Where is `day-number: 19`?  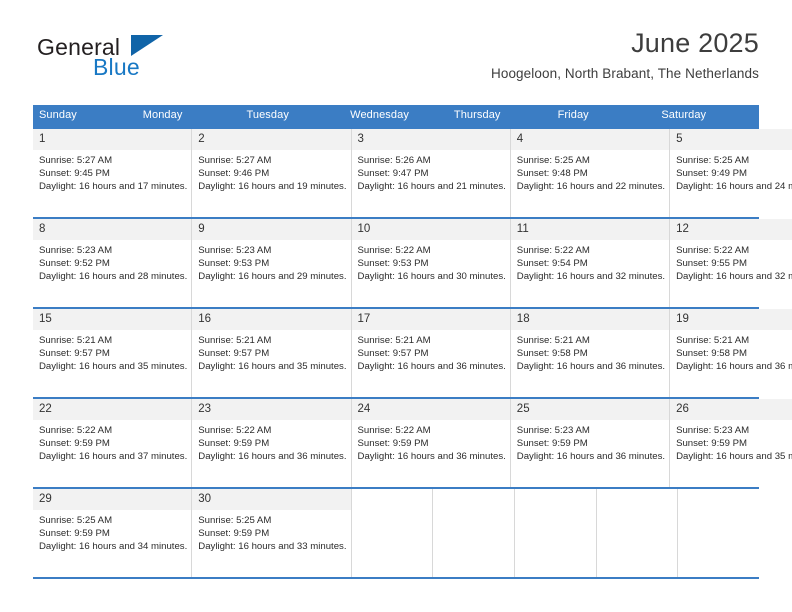
day-number: 19 is located at coordinates (731, 319).